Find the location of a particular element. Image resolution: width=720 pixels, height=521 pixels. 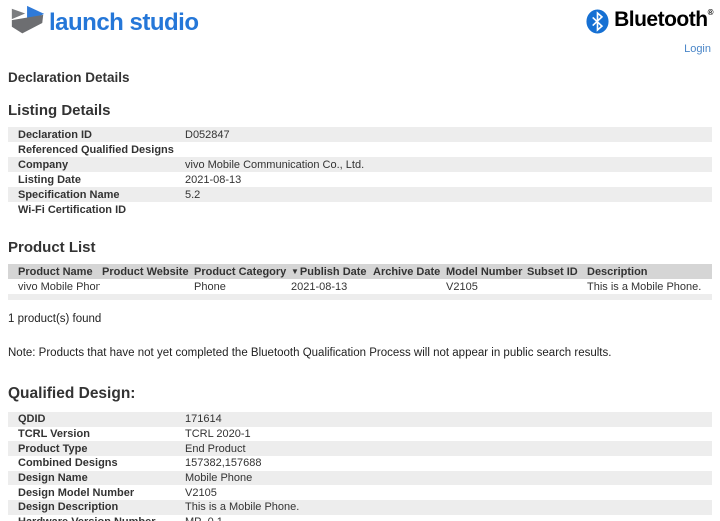

row-label: Wi-Fi Certification ID is located at coordinates (72, 209).